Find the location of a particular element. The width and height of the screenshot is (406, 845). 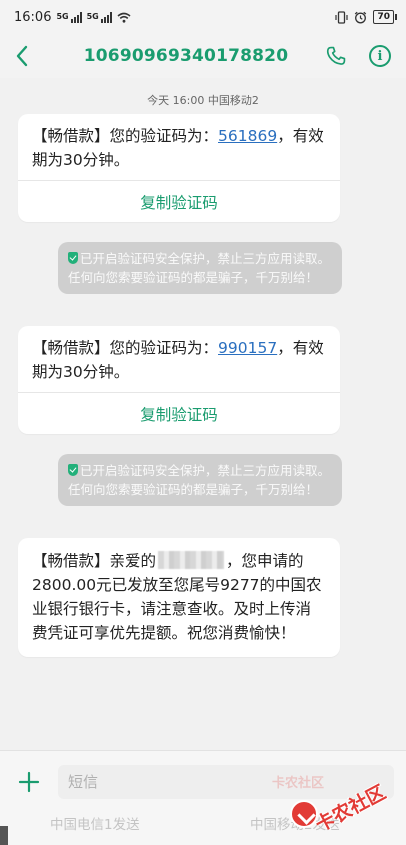

back-button is located at coordinates (22, 56).